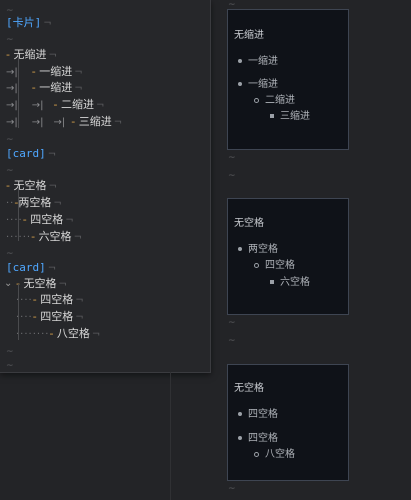 The height and width of the screenshot is (500, 411). What do you see at coordinates (249, 223) in the screenshot?
I see `card-title: 无空格` at bounding box center [249, 223].